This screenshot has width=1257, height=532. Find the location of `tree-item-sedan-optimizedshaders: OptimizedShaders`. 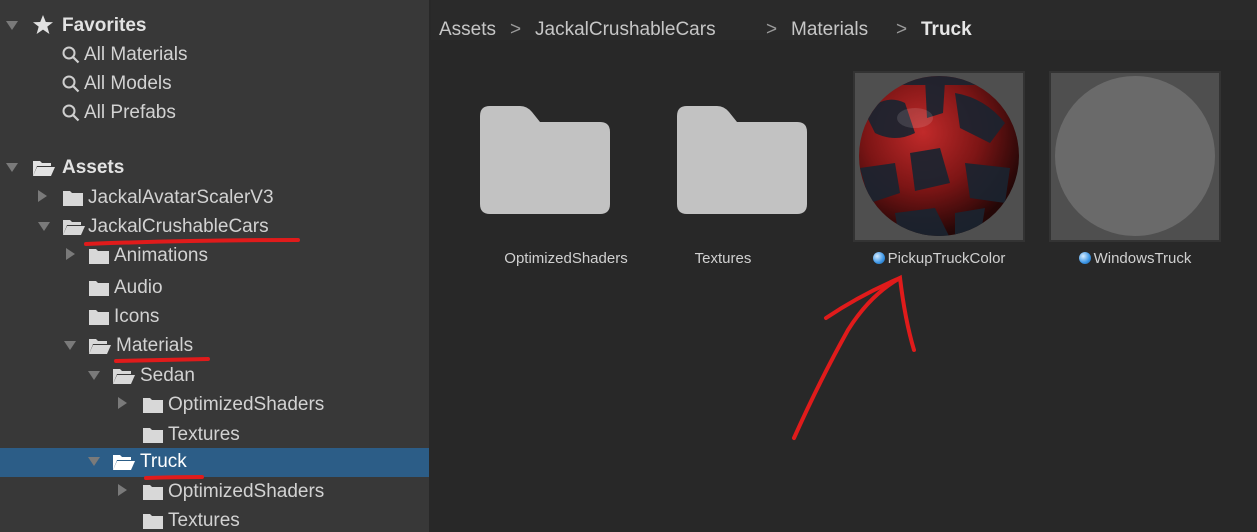

tree-item-sedan-optimizedshaders: OptimizedShaders is located at coordinates (214, 405).